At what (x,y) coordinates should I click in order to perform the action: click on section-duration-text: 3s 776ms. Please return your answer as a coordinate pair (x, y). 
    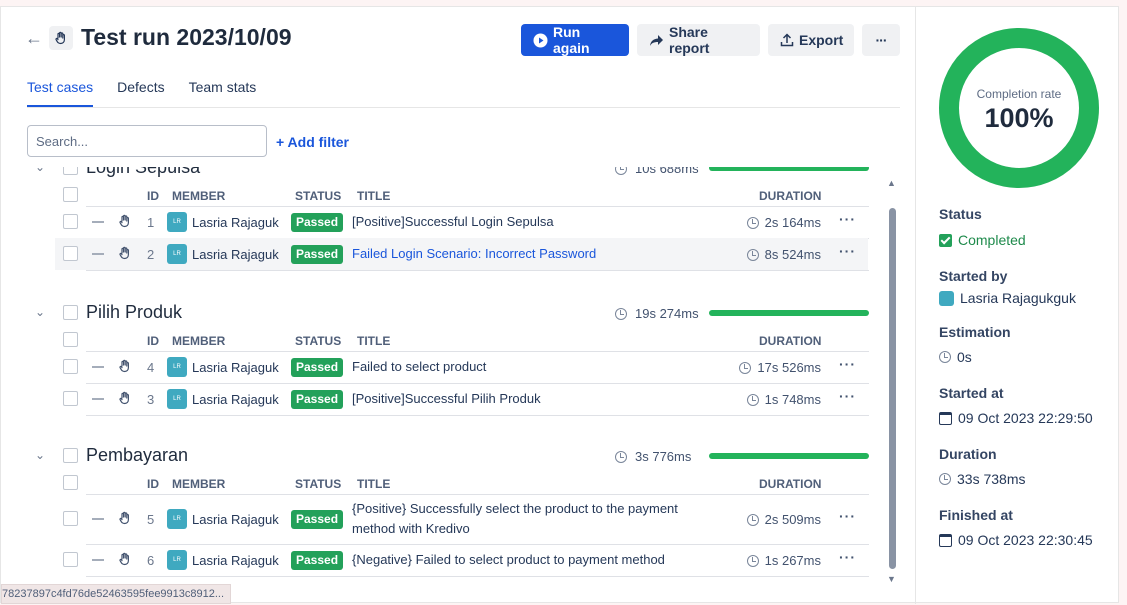
    Looking at the image, I should click on (663, 456).